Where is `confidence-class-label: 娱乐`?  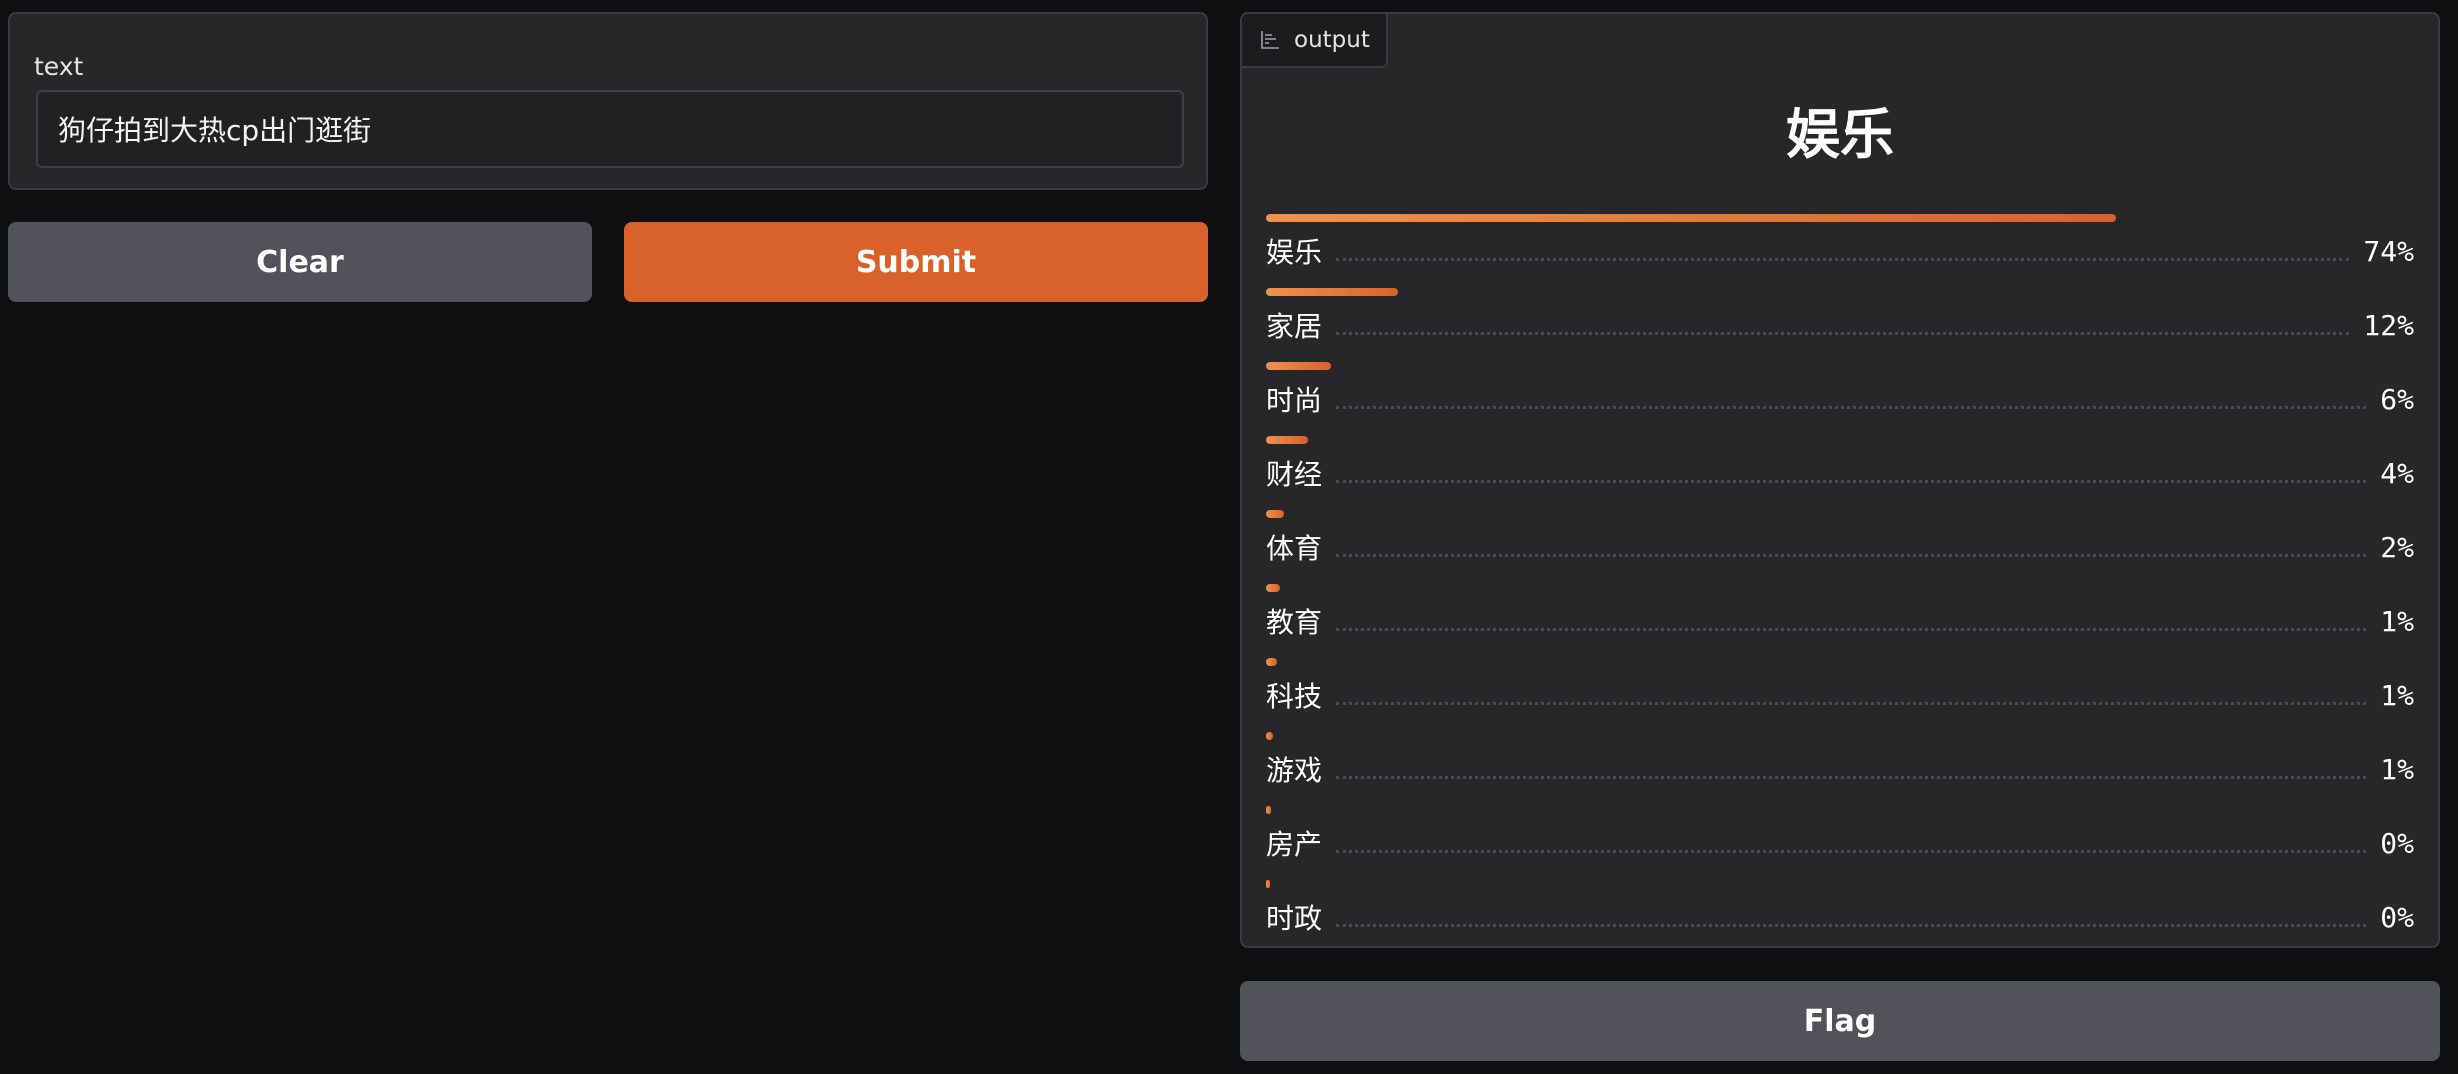 confidence-class-label: 娱乐 is located at coordinates (1294, 252).